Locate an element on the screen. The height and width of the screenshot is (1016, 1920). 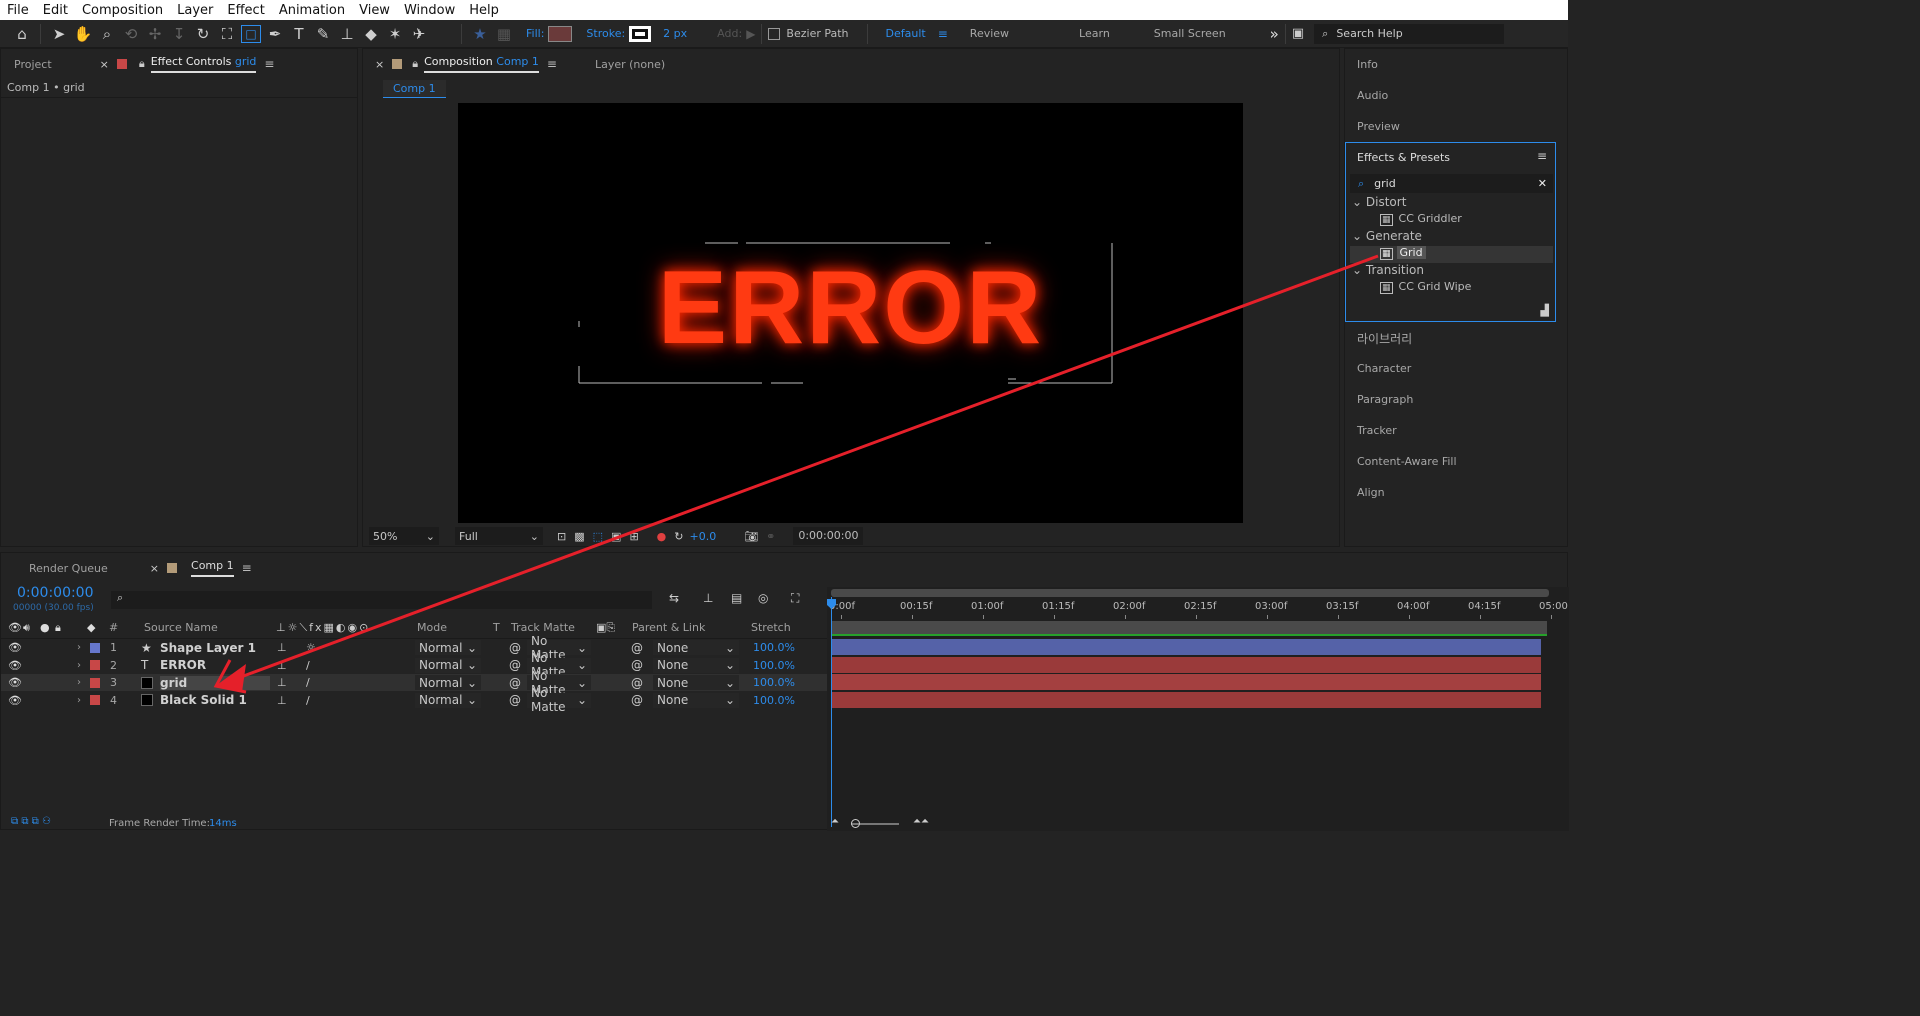
menu-item-composition: Composition is located at coordinates (122, 10).